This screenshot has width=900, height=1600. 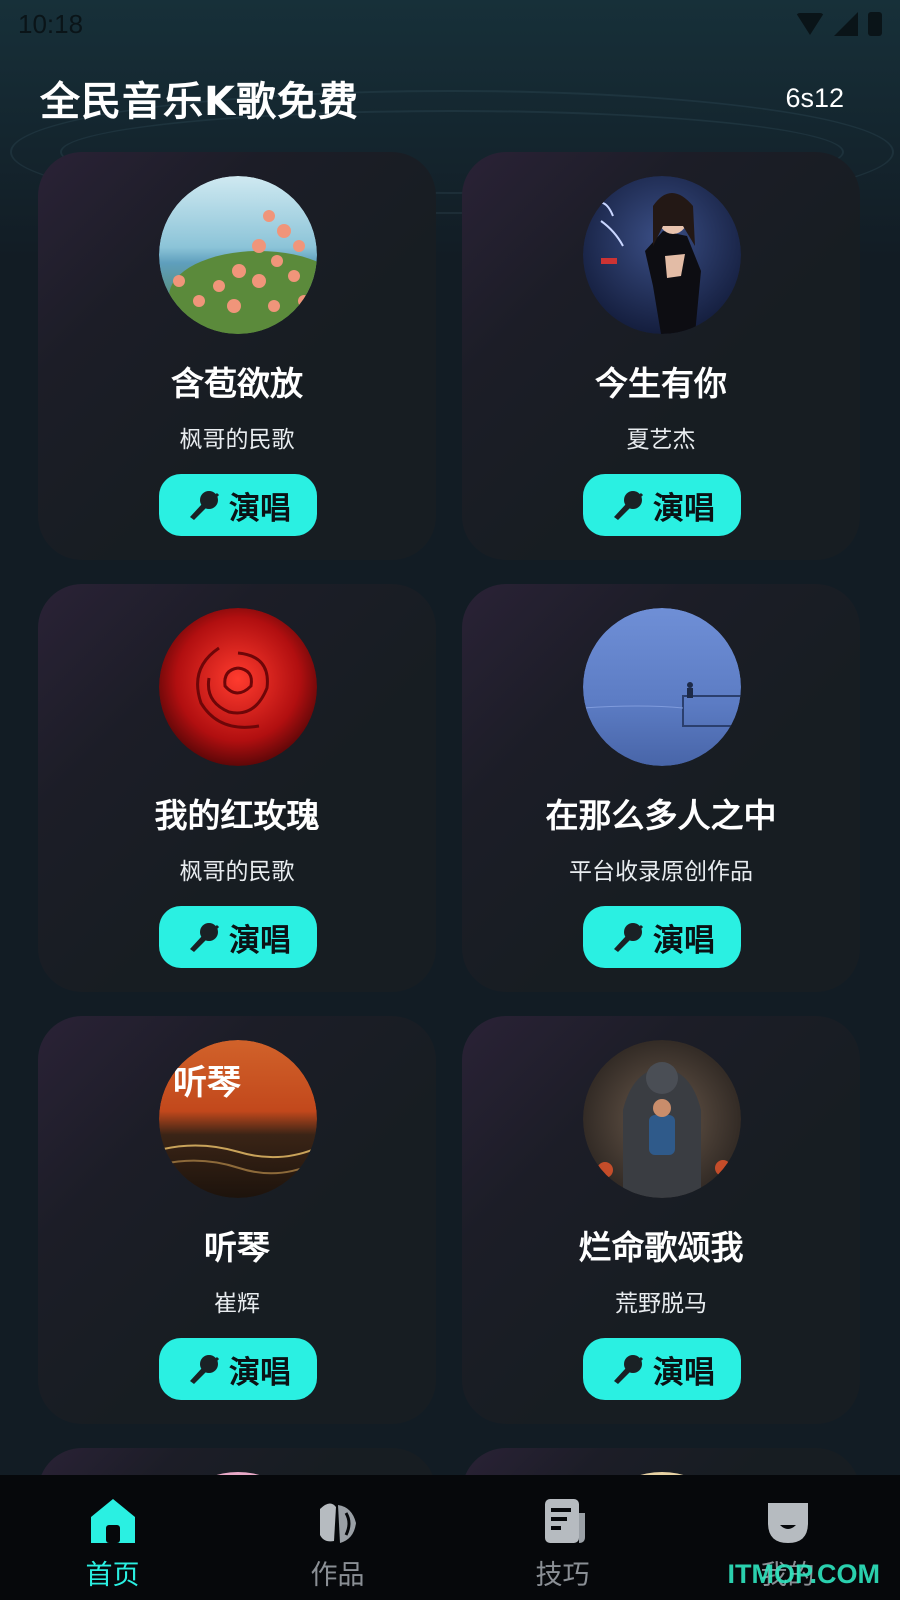 What do you see at coordinates (661, 440) in the screenshot?
I see `song-artist: 夏艺杰` at bounding box center [661, 440].